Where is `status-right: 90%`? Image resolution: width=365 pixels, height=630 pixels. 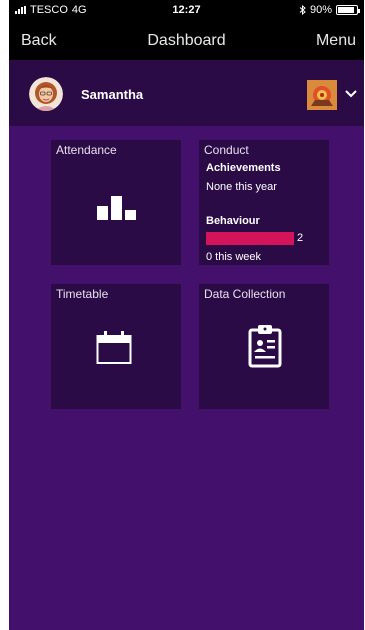 status-right: 90% is located at coordinates (329, 10).